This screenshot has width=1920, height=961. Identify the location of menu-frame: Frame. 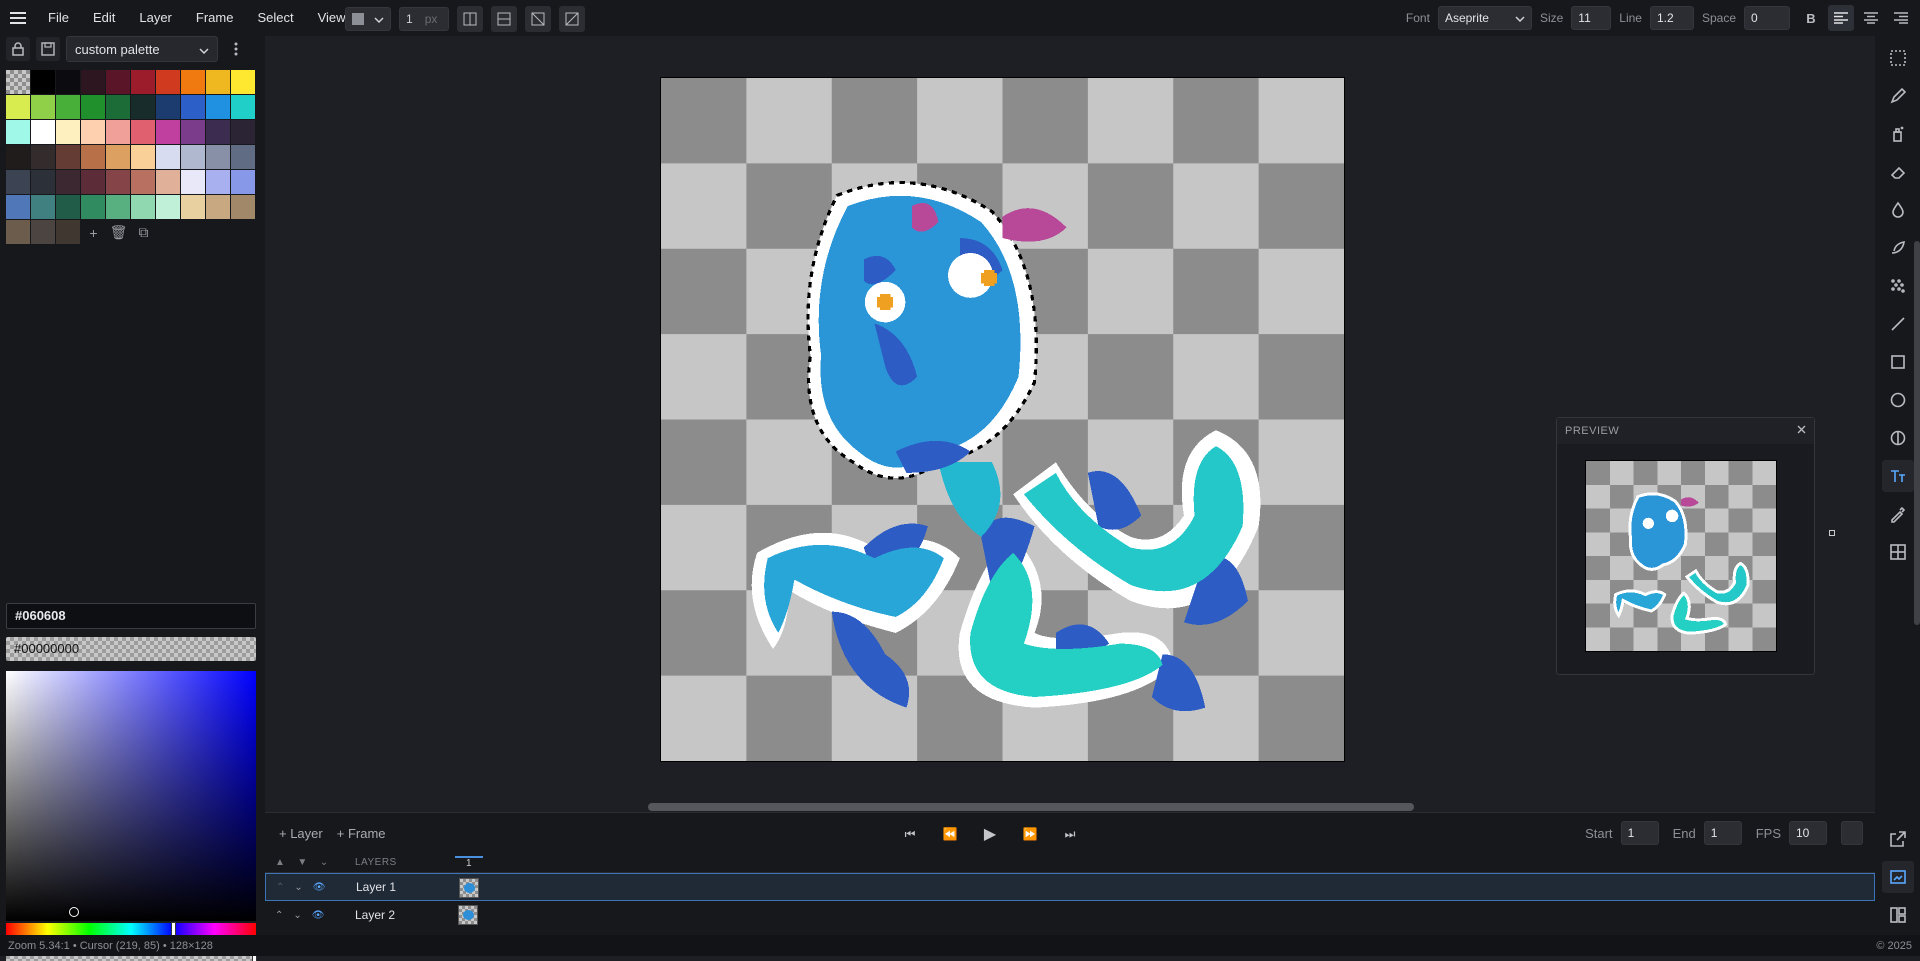
(215, 18).